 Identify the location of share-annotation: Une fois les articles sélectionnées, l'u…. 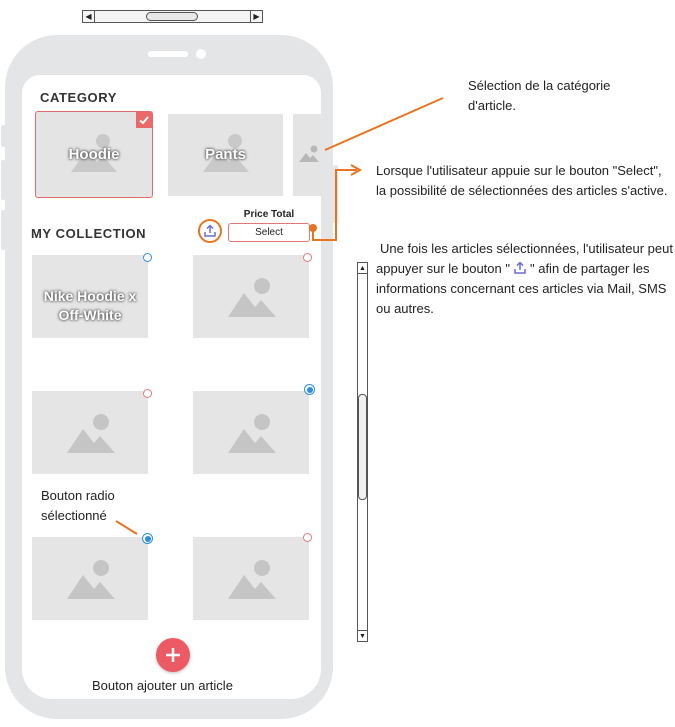
(525, 279).